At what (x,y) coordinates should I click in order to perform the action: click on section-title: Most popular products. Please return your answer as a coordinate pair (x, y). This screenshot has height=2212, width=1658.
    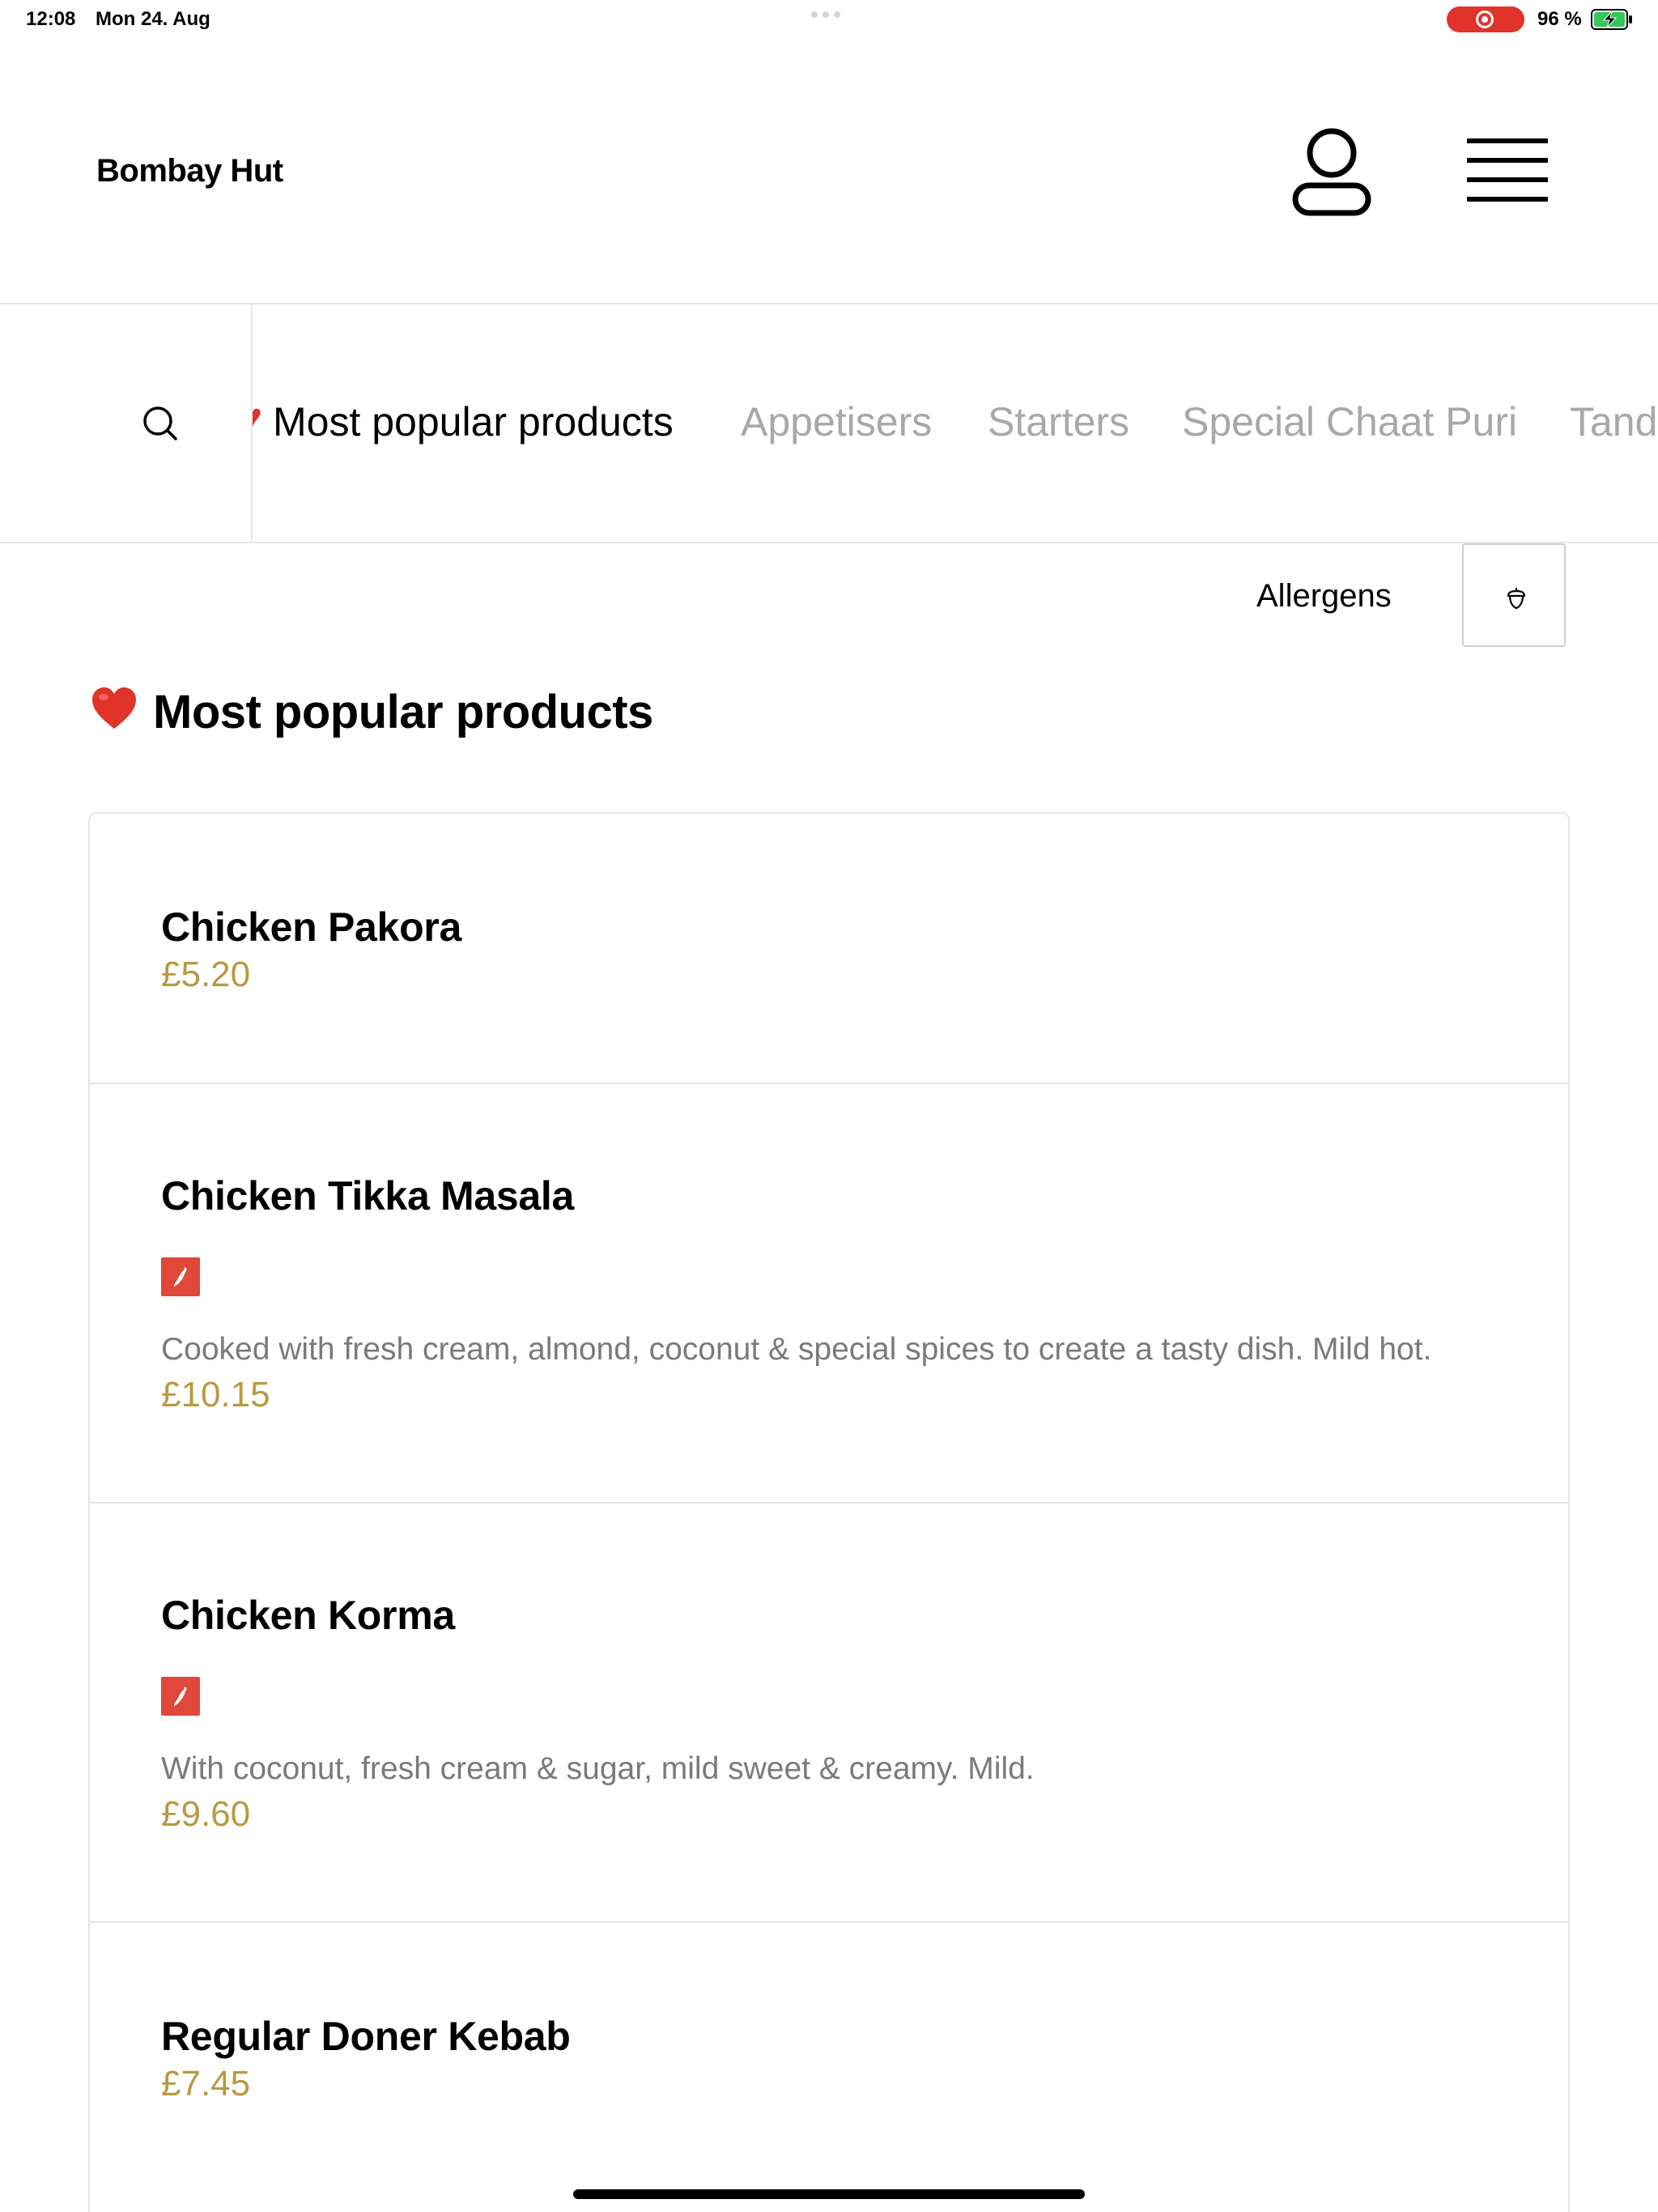
    Looking at the image, I should click on (403, 712).